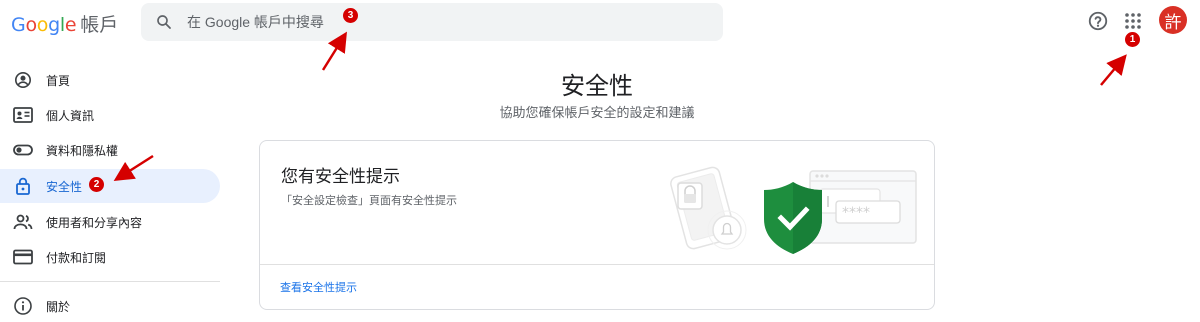 The width and height of the screenshot is (1200, 322). What do you see at coordinates (597, 112) in the screenshot?
I see `page-subtitle: 協助您確保帳戶安全的設定和建議` at bounding box center [597, 112].